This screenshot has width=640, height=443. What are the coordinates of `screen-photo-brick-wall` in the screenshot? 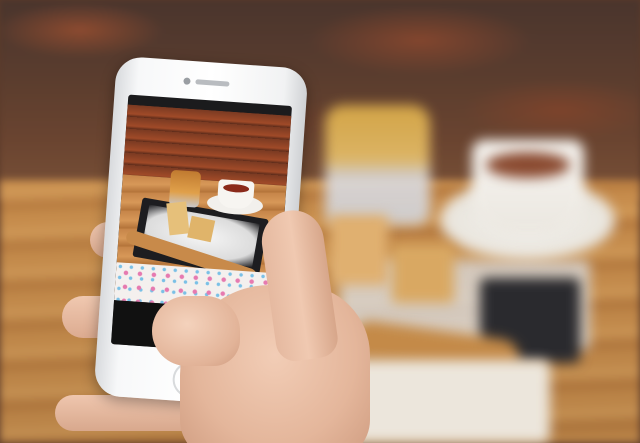 It's located at (207, 145).